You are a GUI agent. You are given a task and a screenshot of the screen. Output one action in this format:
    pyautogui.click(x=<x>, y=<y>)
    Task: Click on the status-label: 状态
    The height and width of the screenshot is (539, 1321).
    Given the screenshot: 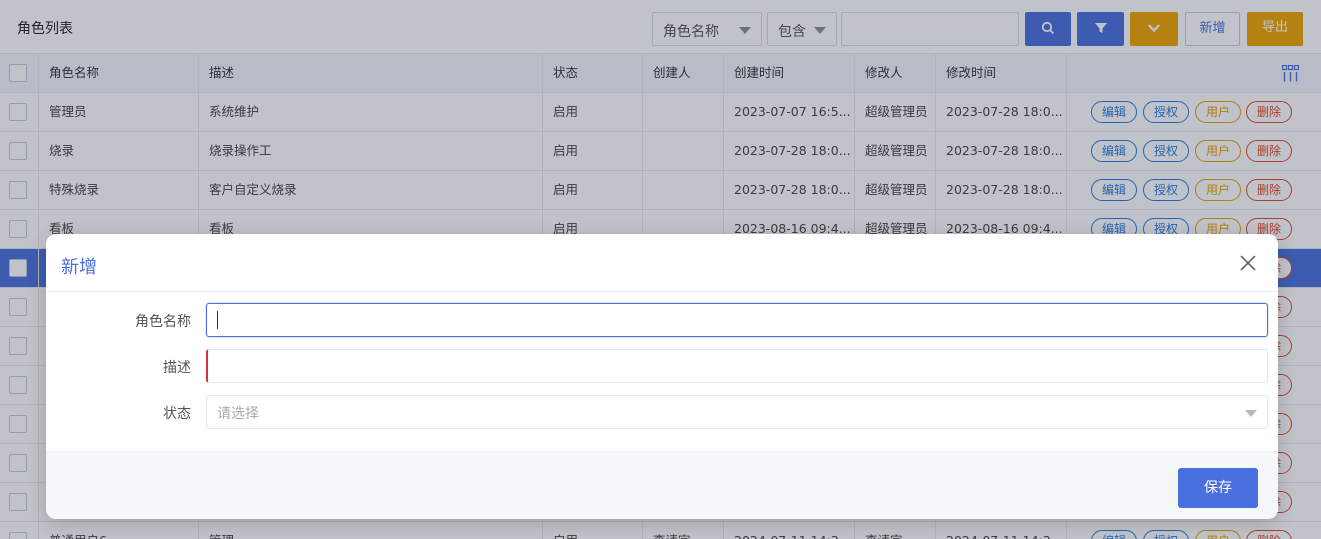 What is the action you would take?
    pyautogui.click(x=177, y=414)
    